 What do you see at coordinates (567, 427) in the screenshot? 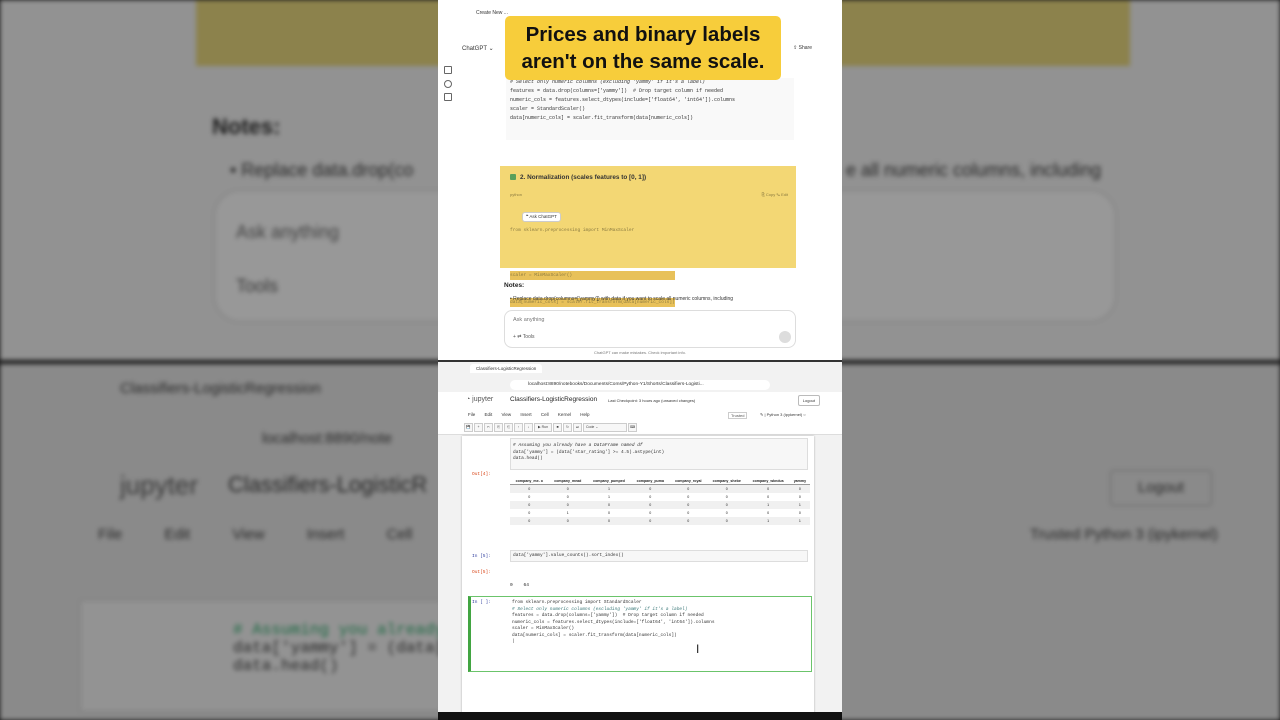
I see `restart-icon: ↻` at bounding box center [567, 427].